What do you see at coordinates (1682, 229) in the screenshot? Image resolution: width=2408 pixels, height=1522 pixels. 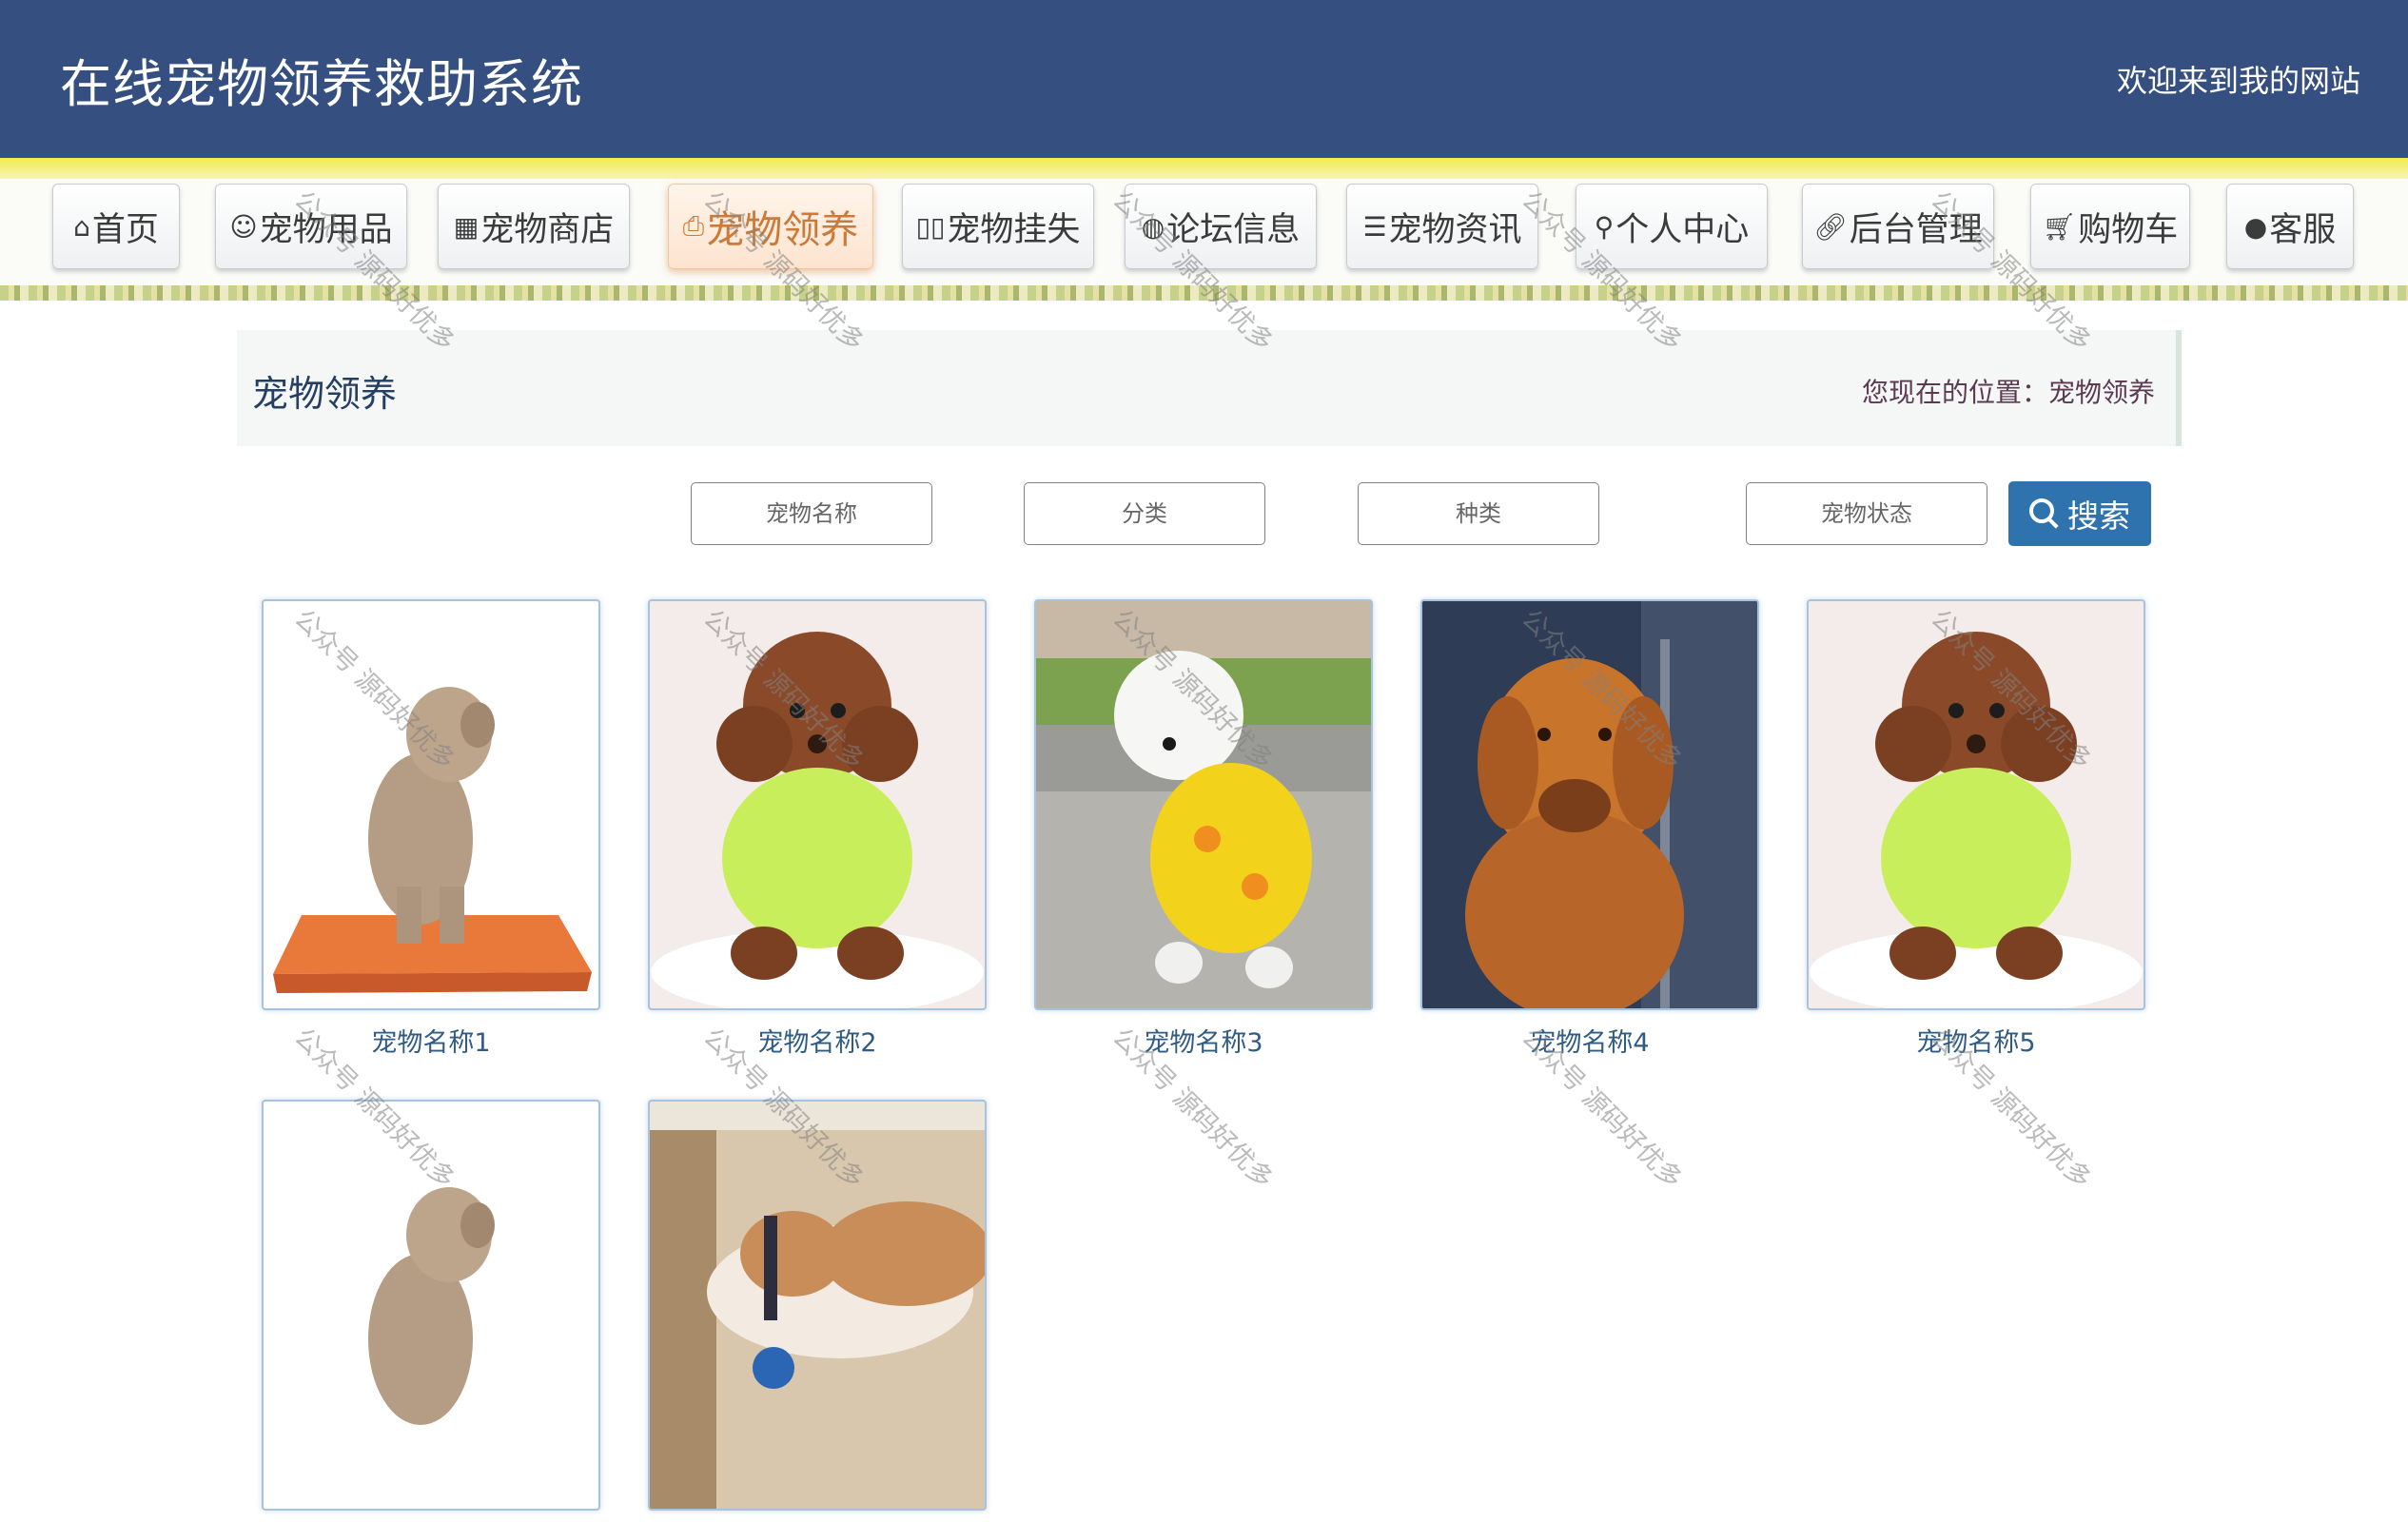 I see `nav-label: 个人中心` at bounding box center [1682, 229].